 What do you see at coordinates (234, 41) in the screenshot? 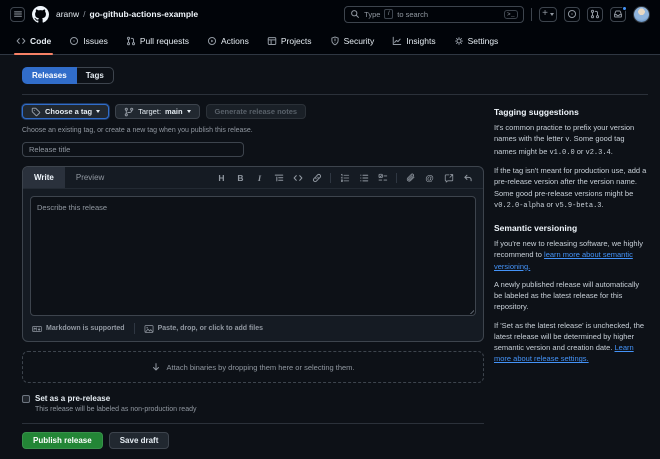
I see `tab-label-actions: Actions` at bounding box center [234, 41].